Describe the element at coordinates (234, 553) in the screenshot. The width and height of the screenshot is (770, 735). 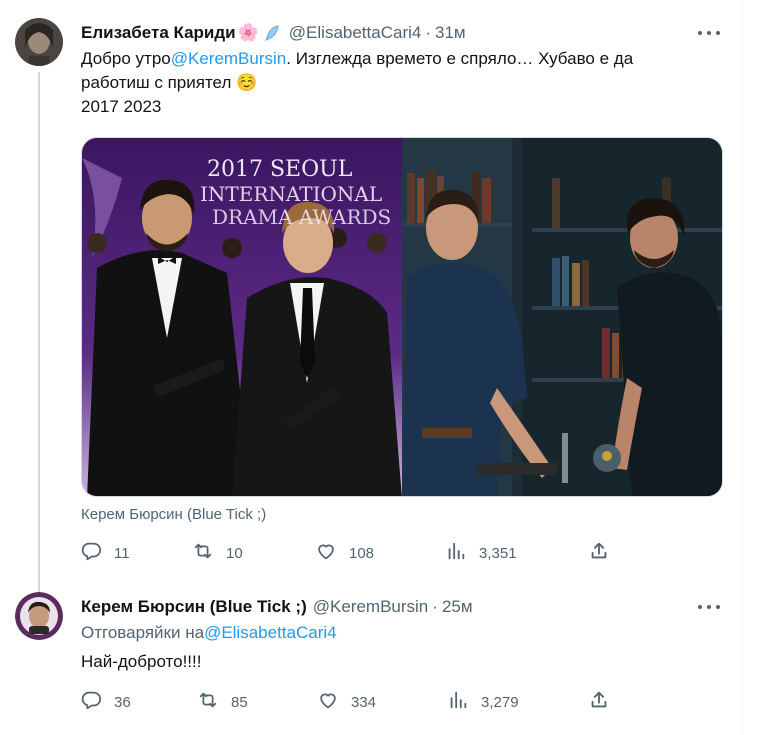
I see `repost-count: 10` at that location.